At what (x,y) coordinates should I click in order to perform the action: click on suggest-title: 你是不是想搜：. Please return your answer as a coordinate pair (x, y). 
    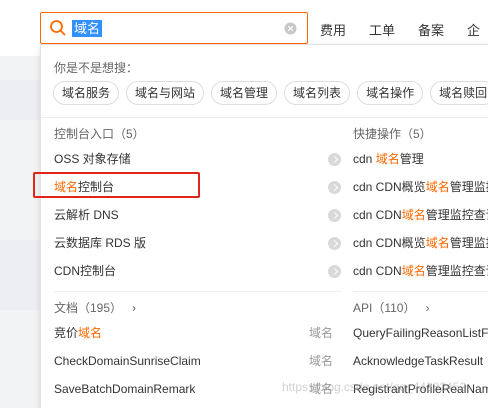
    Looking at the image, I should click on (96, 68).